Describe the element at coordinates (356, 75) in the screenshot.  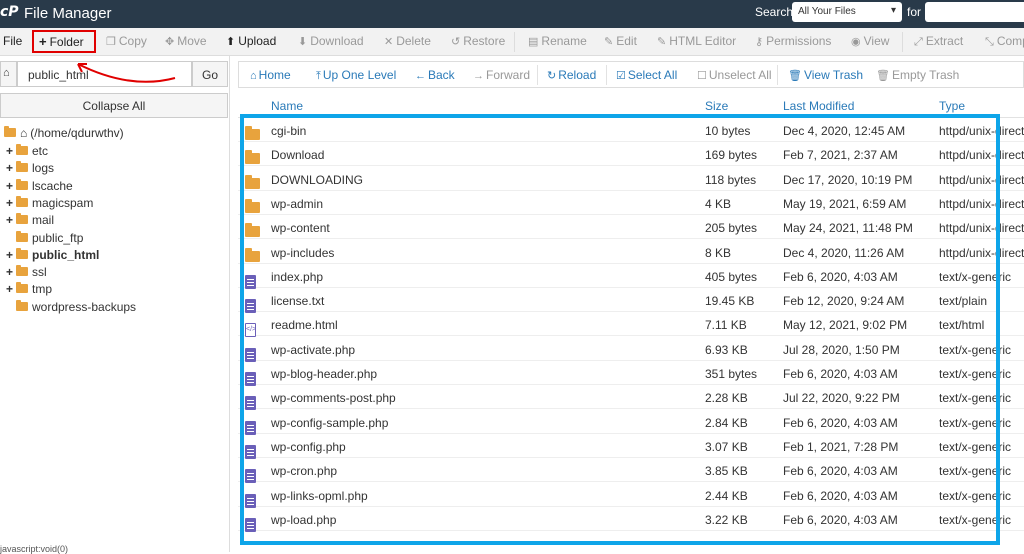
I see `up-one-level-button: ⤒ Up One Level` at that location.